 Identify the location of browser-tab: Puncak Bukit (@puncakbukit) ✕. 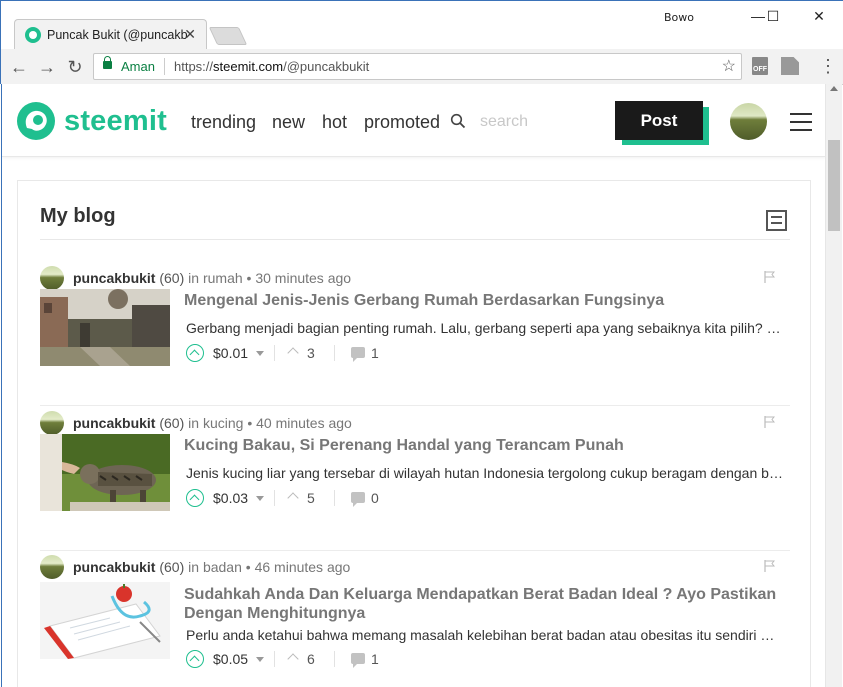
(110, 34).